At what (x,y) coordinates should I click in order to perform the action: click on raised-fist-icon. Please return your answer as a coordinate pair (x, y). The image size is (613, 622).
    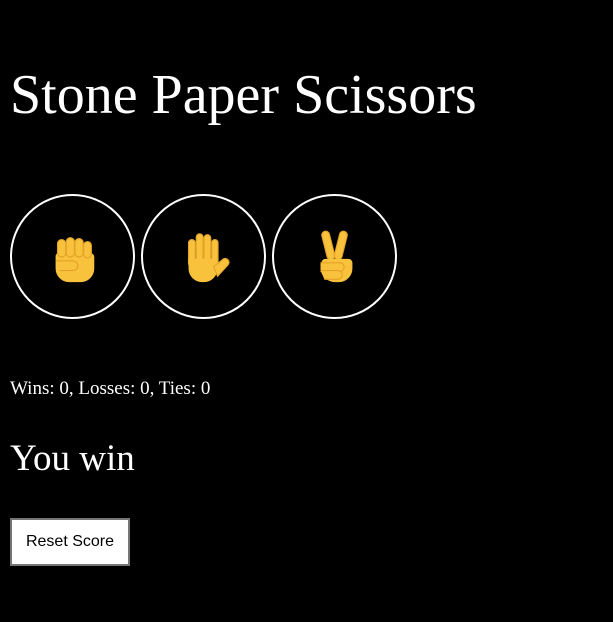
    Looking at the image, I should click on (74, 259).